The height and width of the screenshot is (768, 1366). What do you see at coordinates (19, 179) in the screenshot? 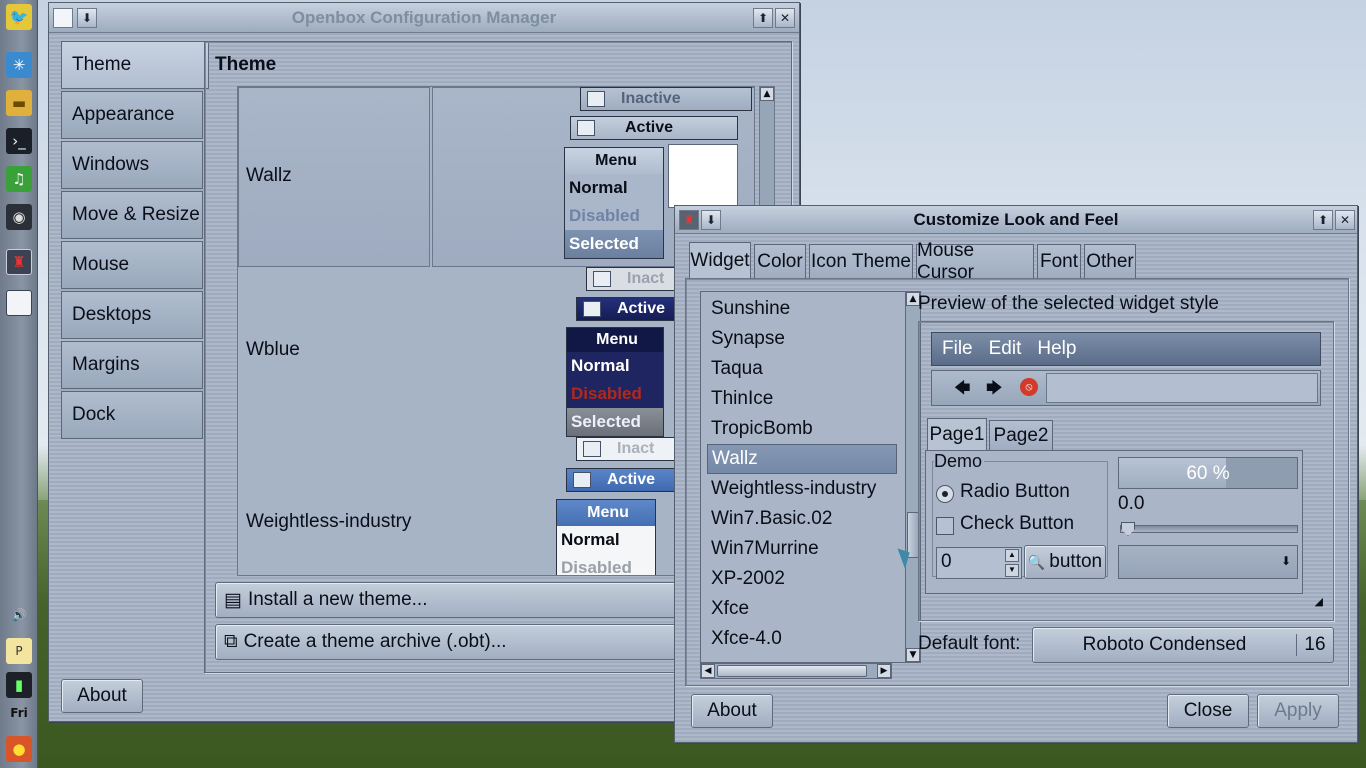
I see `media-player-icon: ♫` at bounding box center [19, 179].